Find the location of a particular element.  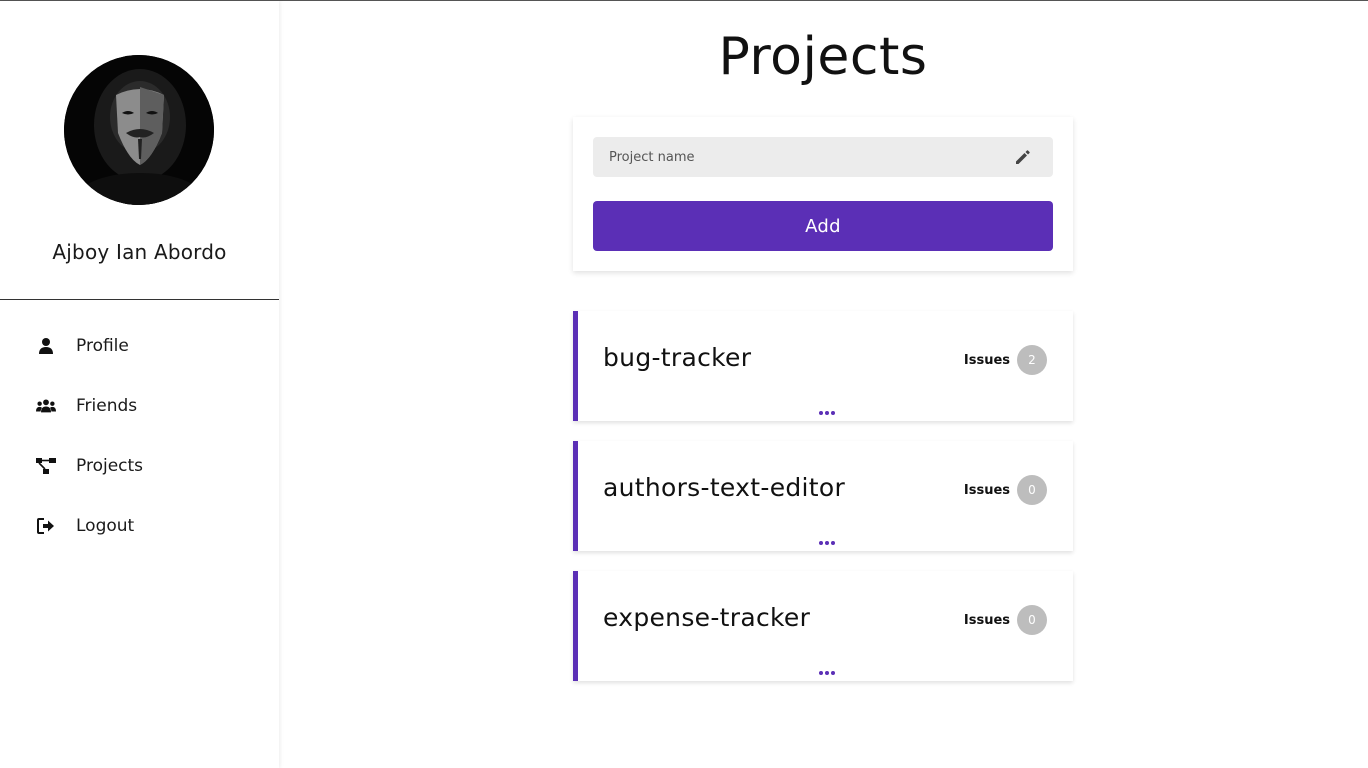

sidebar-item-label: Logout is located at coordinates (105, 526).